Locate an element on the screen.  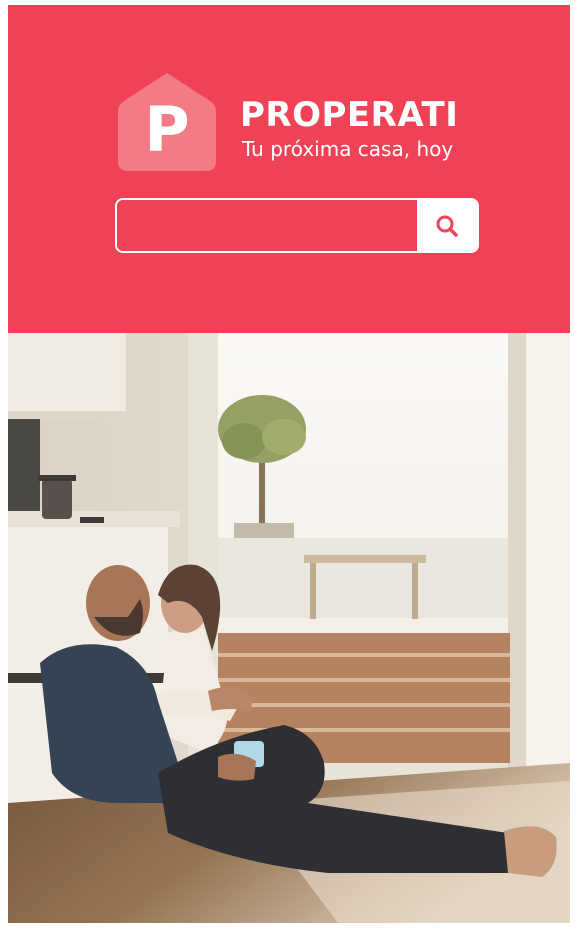
brand-name: PROPERATI is located at coordinates (349, 115).